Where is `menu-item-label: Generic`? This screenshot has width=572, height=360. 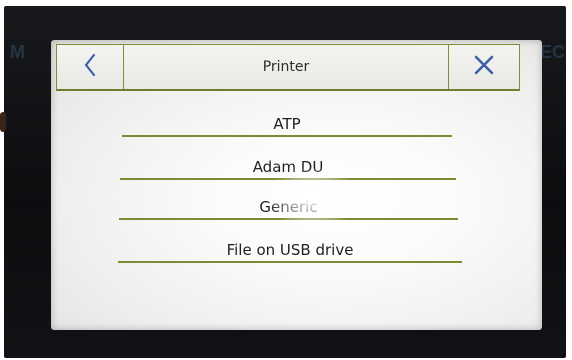
menu-item-label: Generic is located at coordinates (288, 207).